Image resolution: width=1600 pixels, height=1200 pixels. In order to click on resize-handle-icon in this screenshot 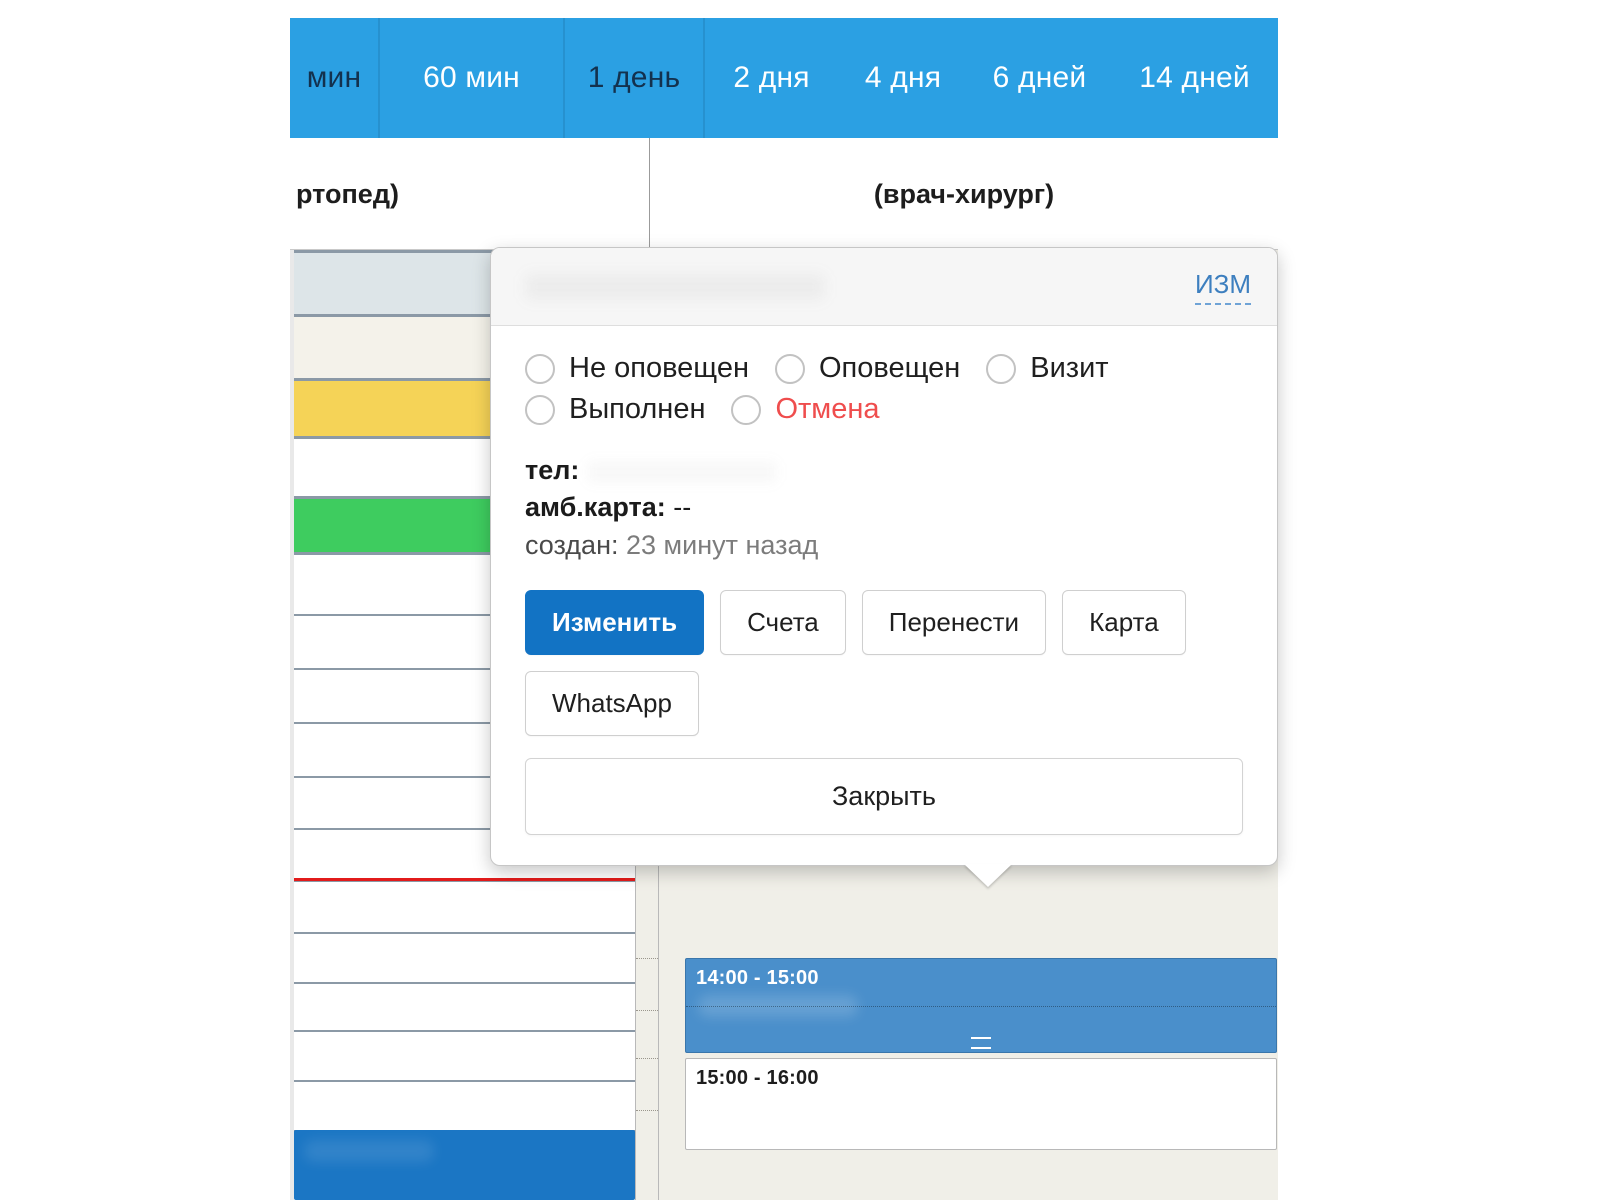, I will do `click(981, 1043)`.